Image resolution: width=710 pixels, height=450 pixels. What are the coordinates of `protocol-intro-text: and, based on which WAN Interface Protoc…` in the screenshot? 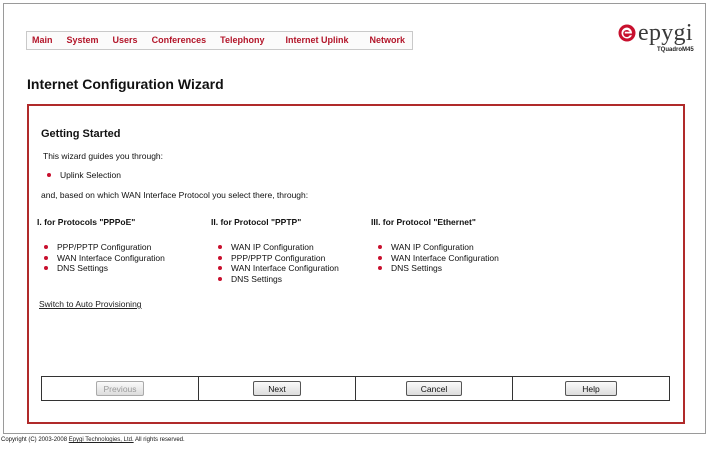 It's located at (175, 195).